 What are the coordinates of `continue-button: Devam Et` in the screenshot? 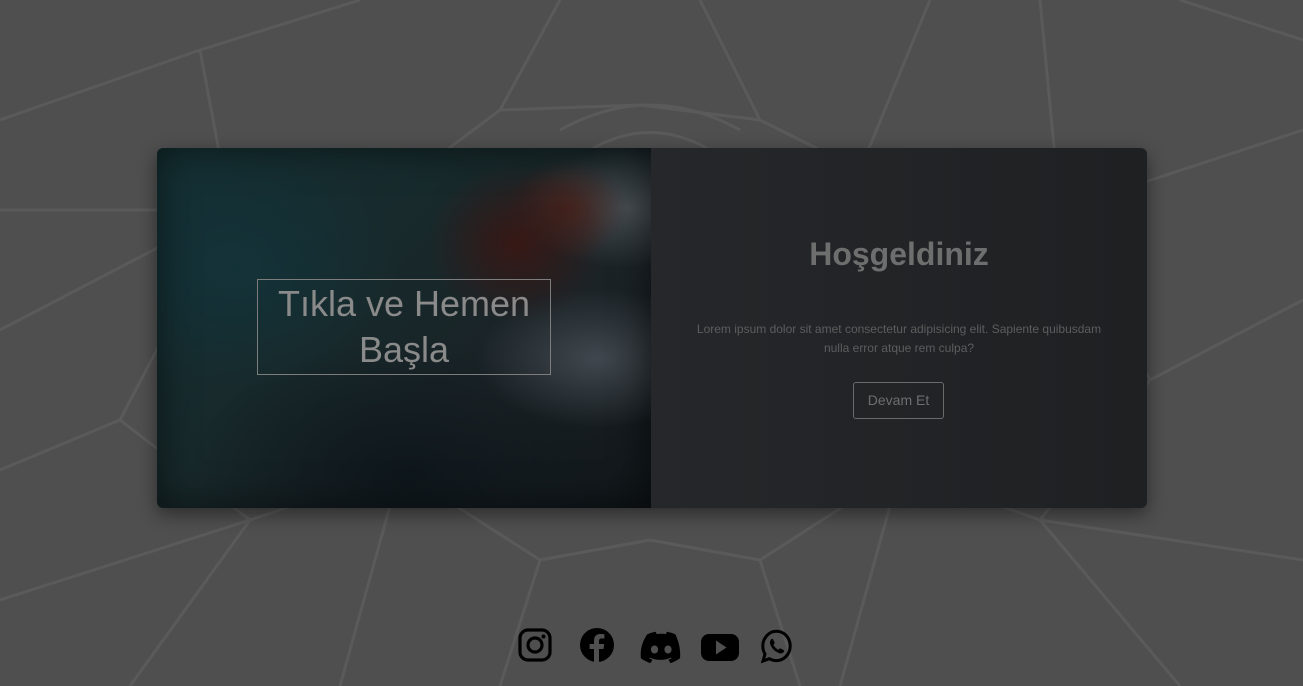 It's located at (898, 400).